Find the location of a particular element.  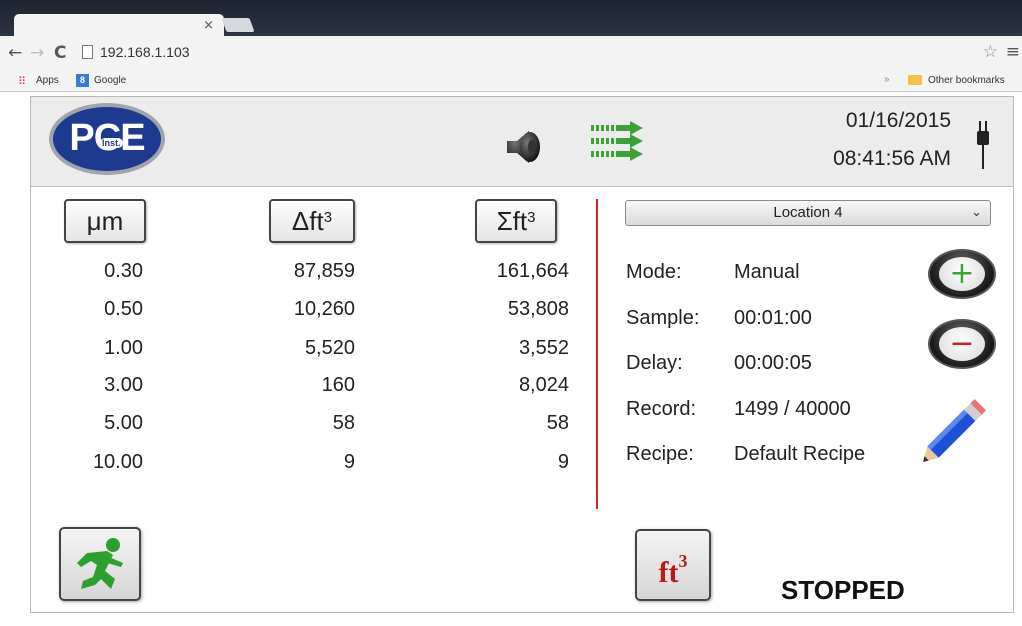

plus-icon: + is located at coordinates (962, 274).